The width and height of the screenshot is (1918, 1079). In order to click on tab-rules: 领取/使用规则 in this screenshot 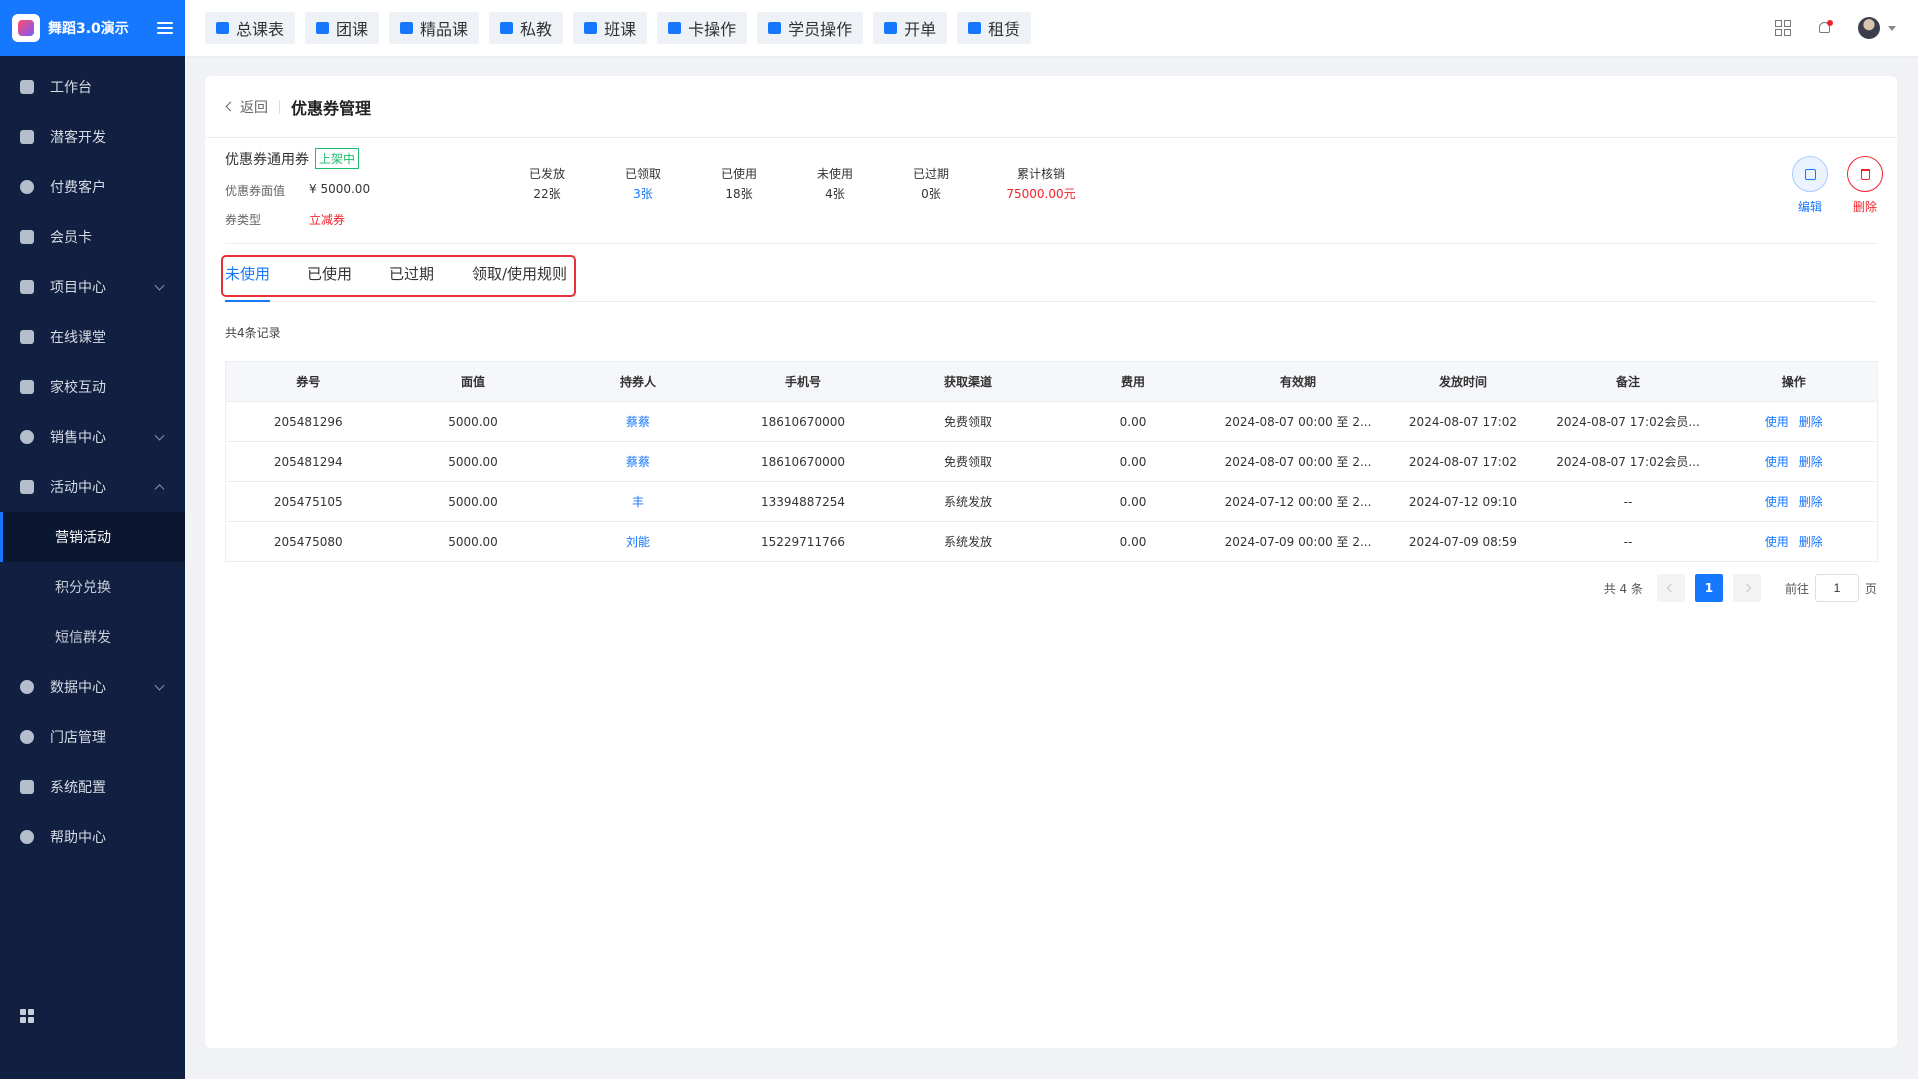, I will do `click(519, 275)`.